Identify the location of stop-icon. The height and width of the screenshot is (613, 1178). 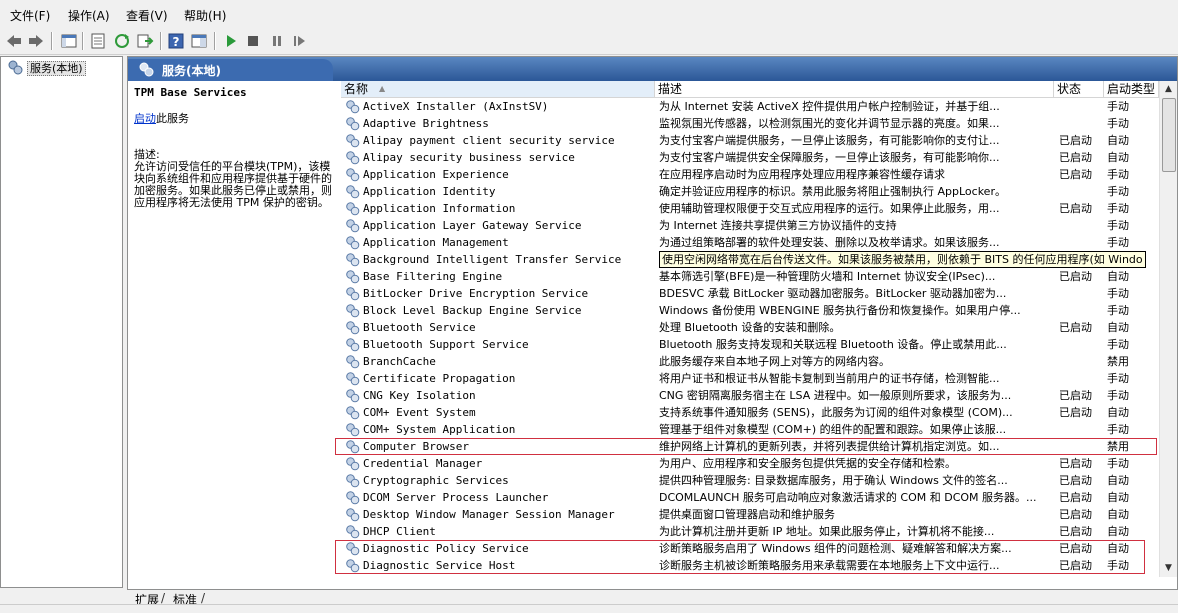
(253, 41).